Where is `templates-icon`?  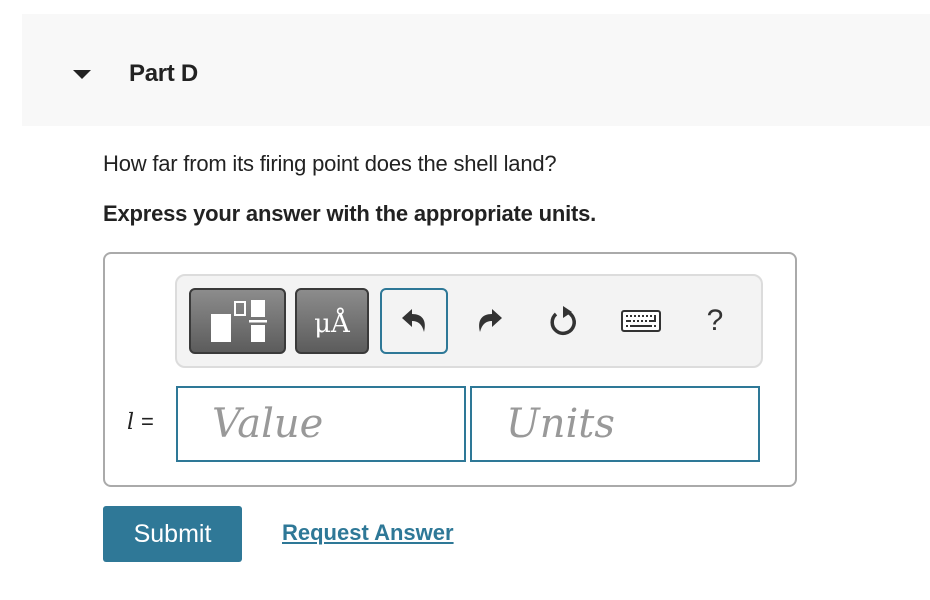
templates-icon is located at coordinates (238, 321).